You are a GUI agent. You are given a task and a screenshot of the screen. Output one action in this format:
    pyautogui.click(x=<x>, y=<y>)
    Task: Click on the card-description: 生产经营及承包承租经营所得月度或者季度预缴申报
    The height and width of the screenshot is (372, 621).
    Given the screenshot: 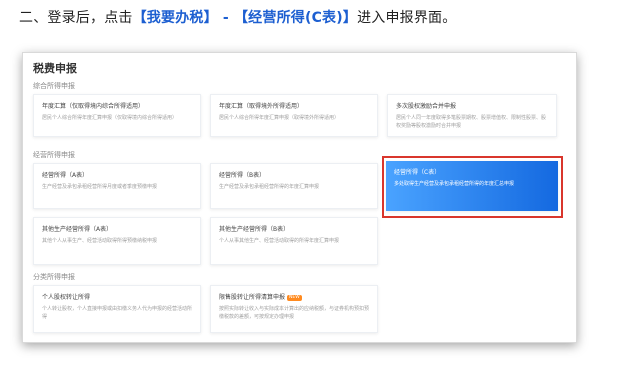 What is the action you would take?
    pyautogui.click(x=100, y=187)
    